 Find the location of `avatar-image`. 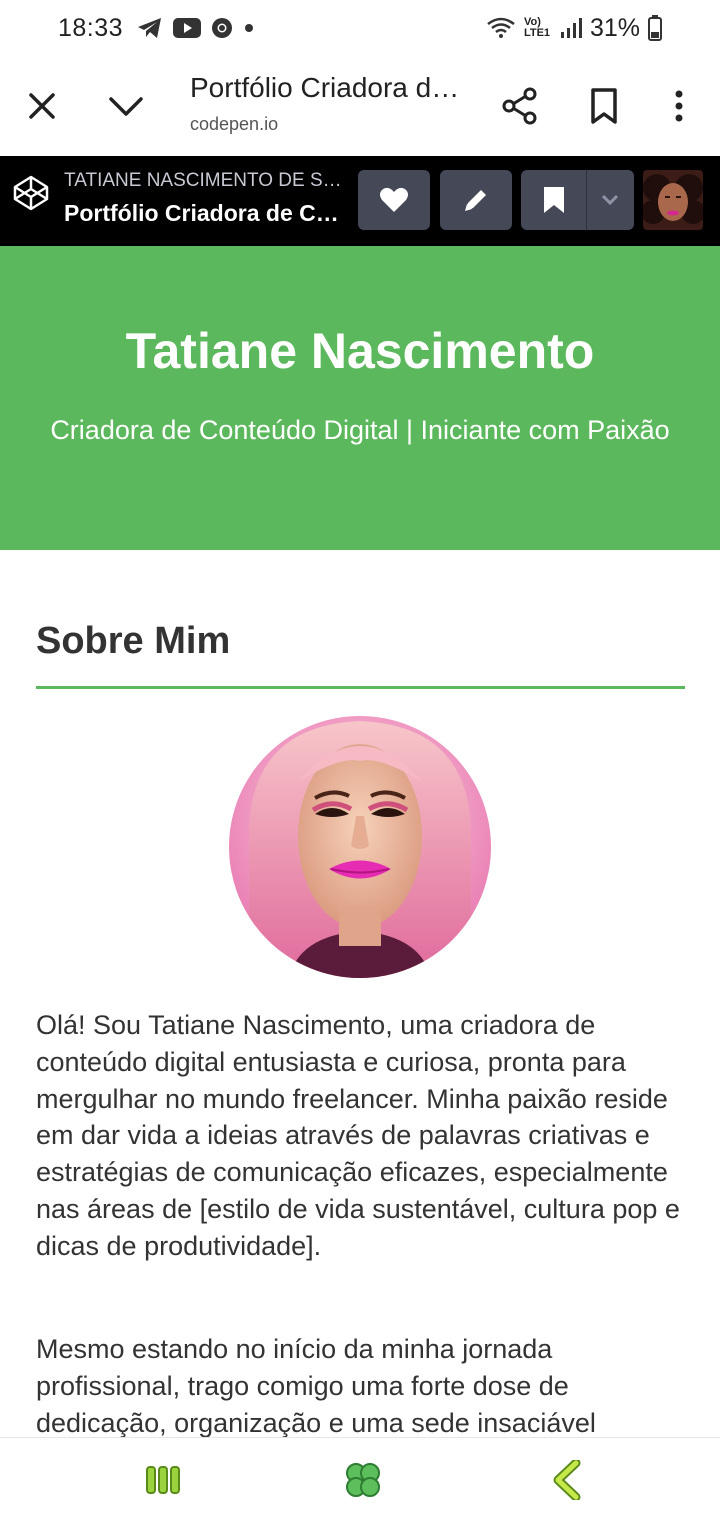

avatar-image is located at coordinates (673, 200).